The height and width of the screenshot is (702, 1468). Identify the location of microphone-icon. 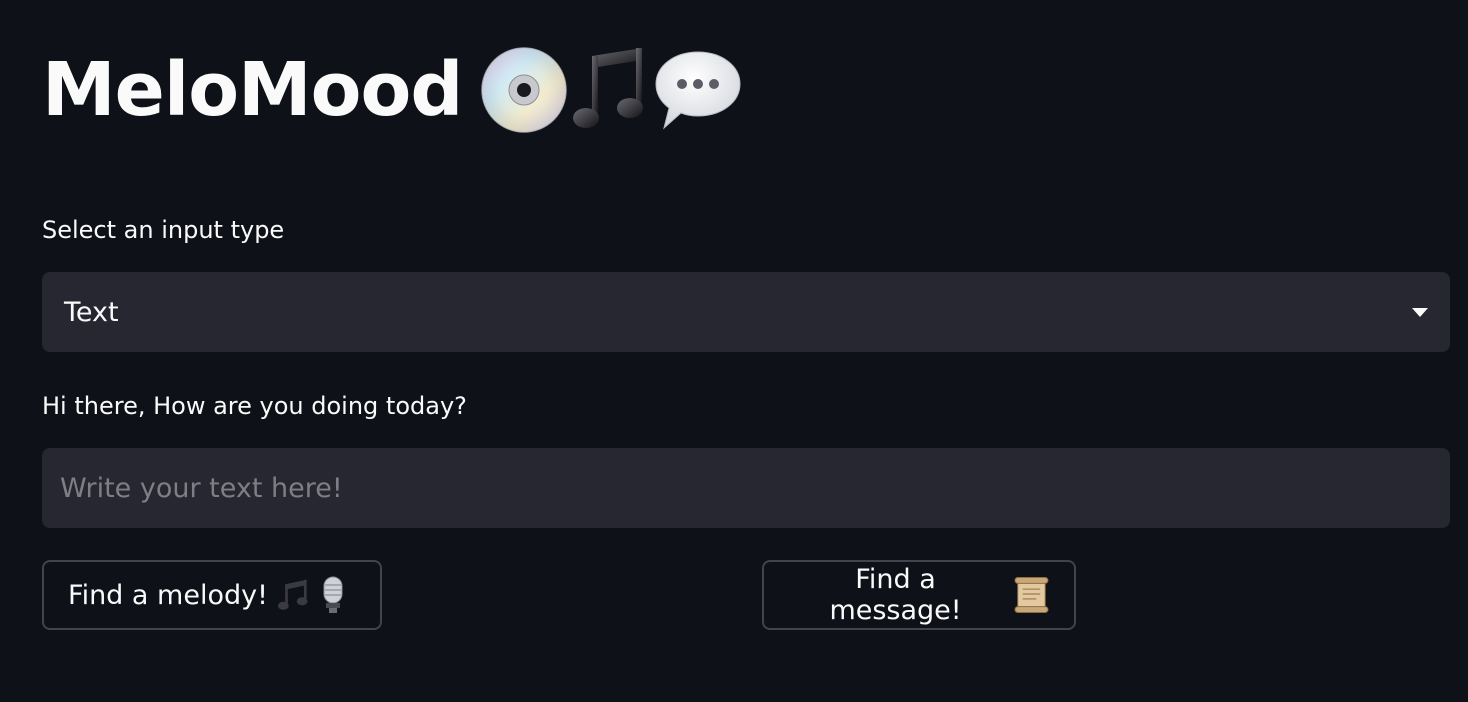
(333, 594).